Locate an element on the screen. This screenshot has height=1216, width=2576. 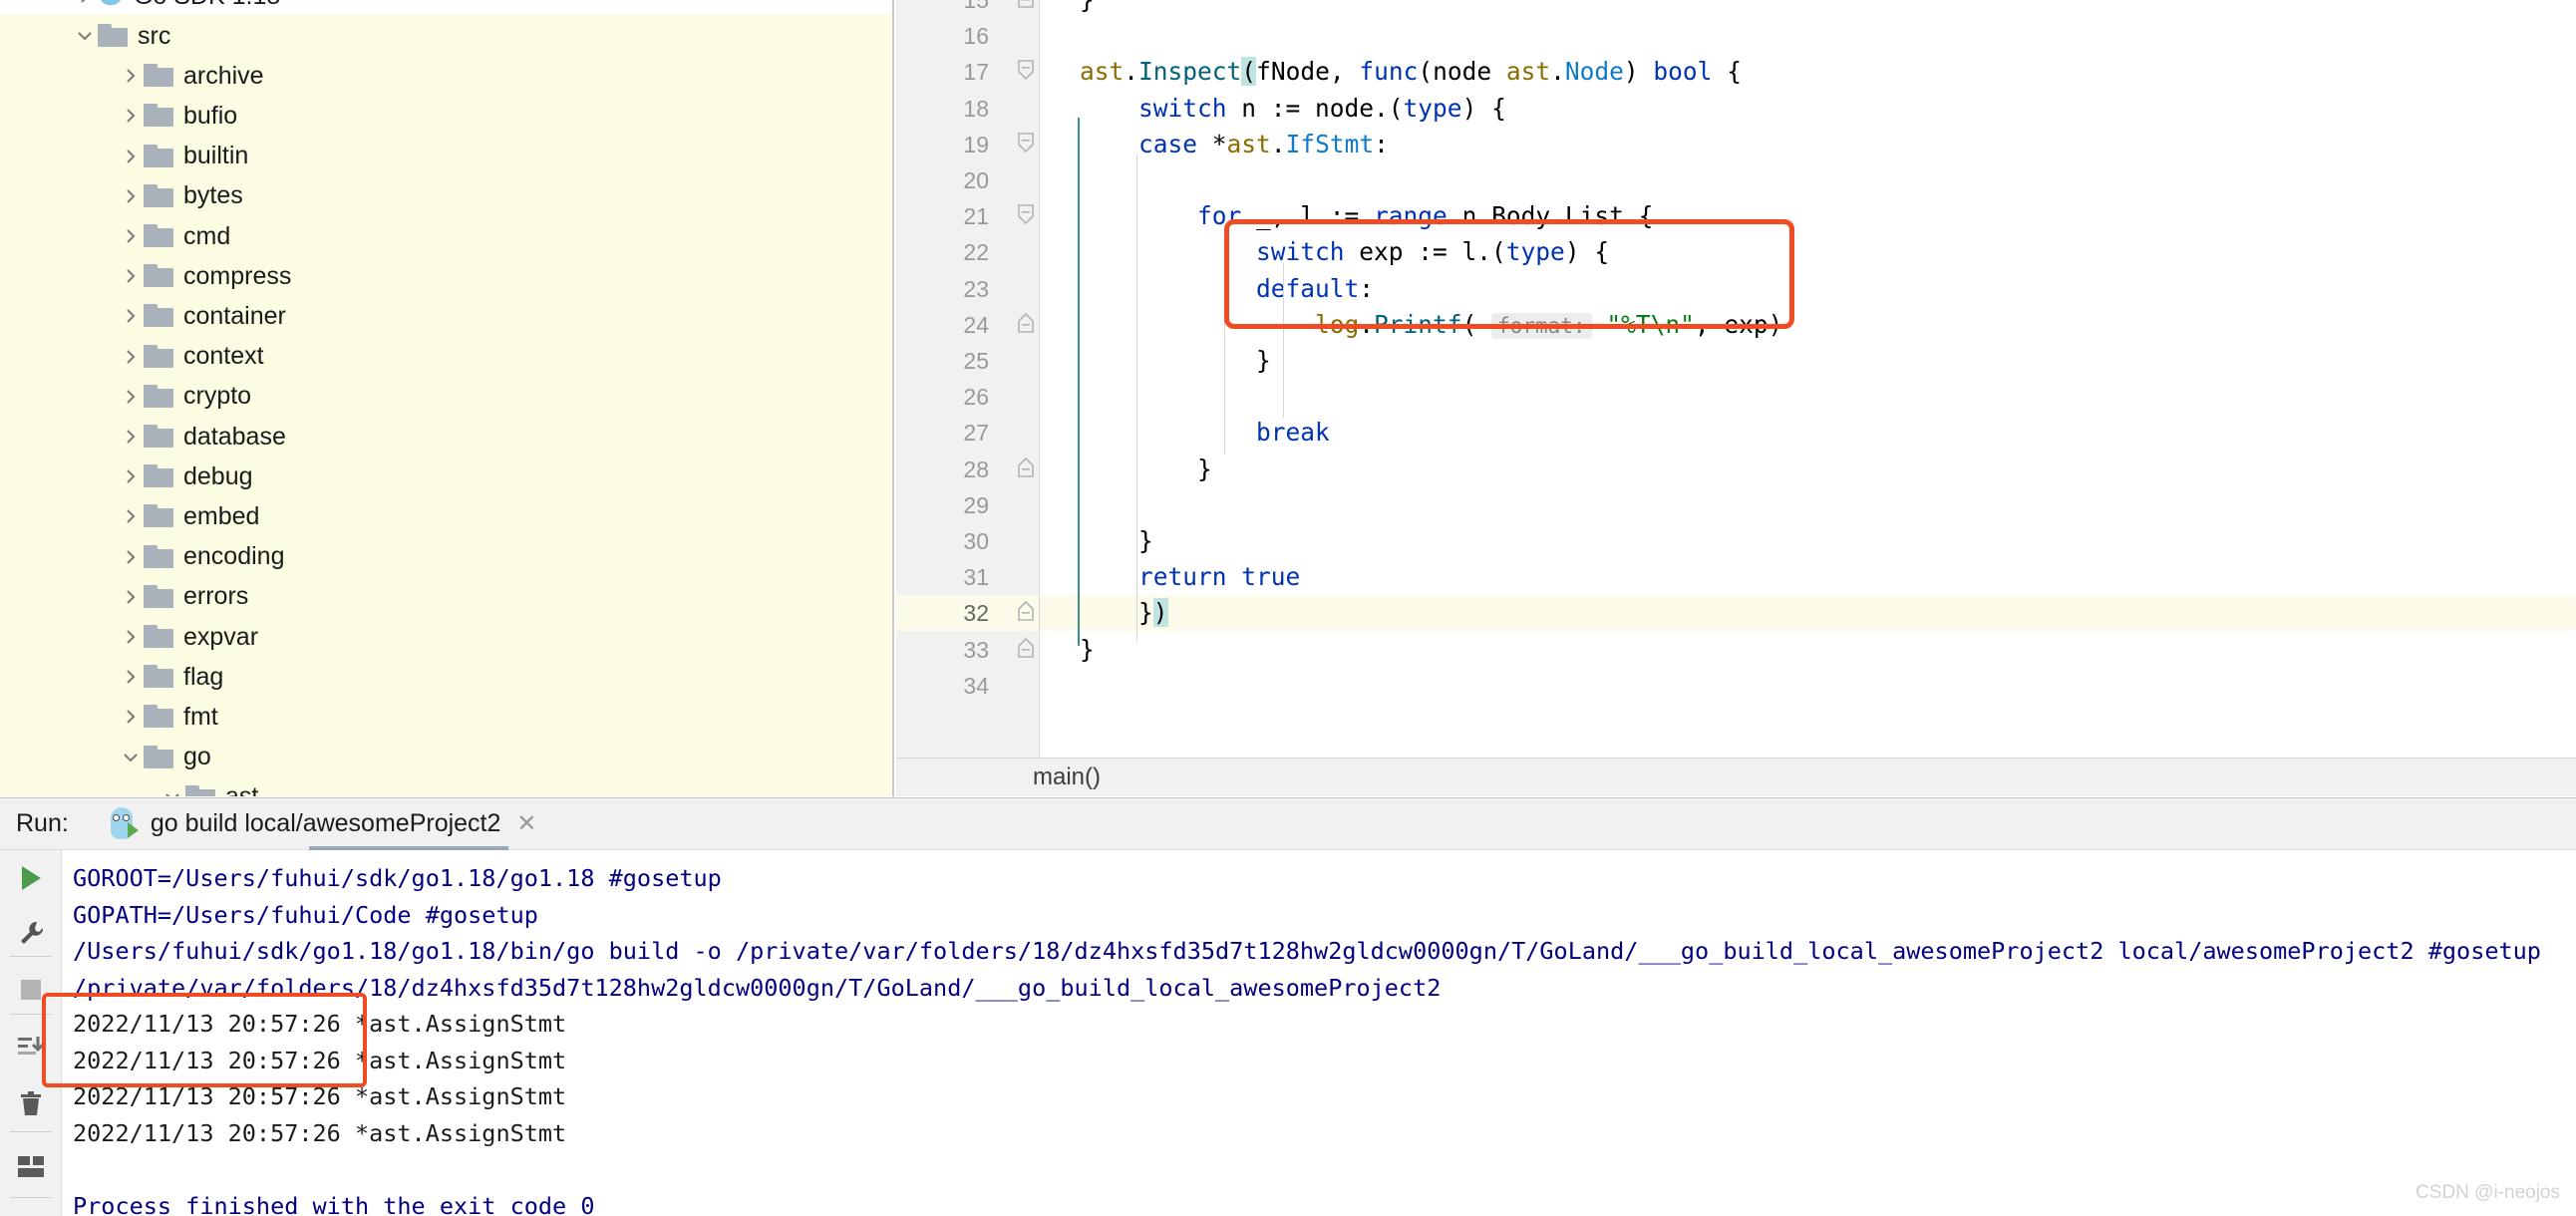
tree-item-flag: flag is located at coordinates (446, 677).